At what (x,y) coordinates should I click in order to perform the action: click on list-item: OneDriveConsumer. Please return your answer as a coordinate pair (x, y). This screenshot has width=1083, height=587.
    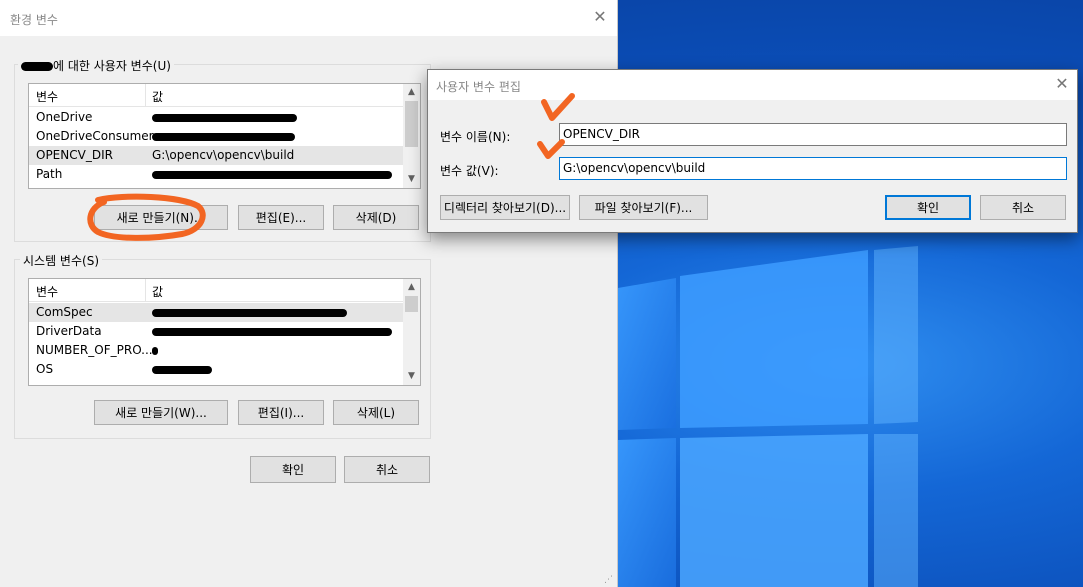
    Looking at the image, I should click on (216, 136).